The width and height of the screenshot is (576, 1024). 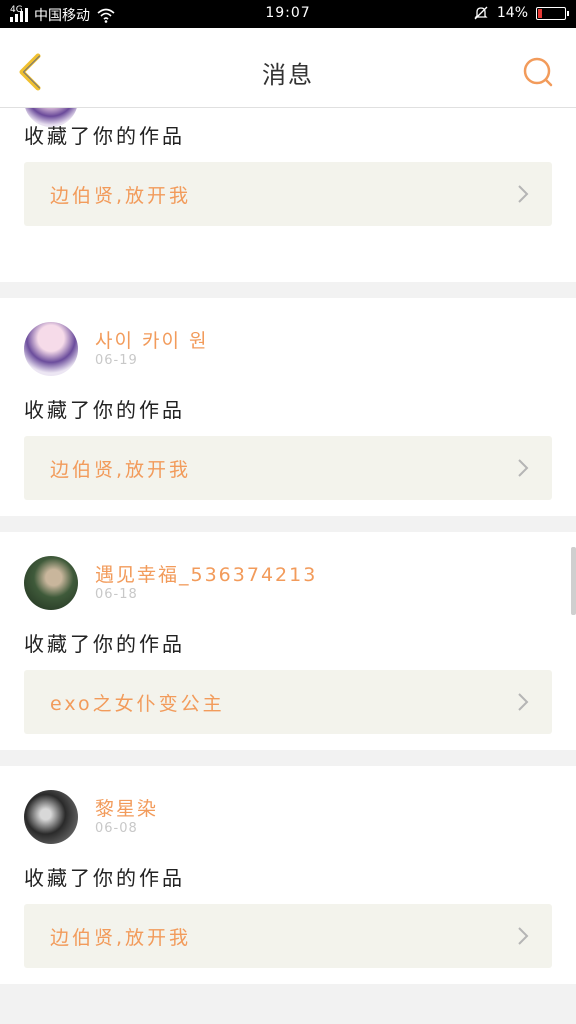 I want to click on search-icon, so click(x=538, y=72).